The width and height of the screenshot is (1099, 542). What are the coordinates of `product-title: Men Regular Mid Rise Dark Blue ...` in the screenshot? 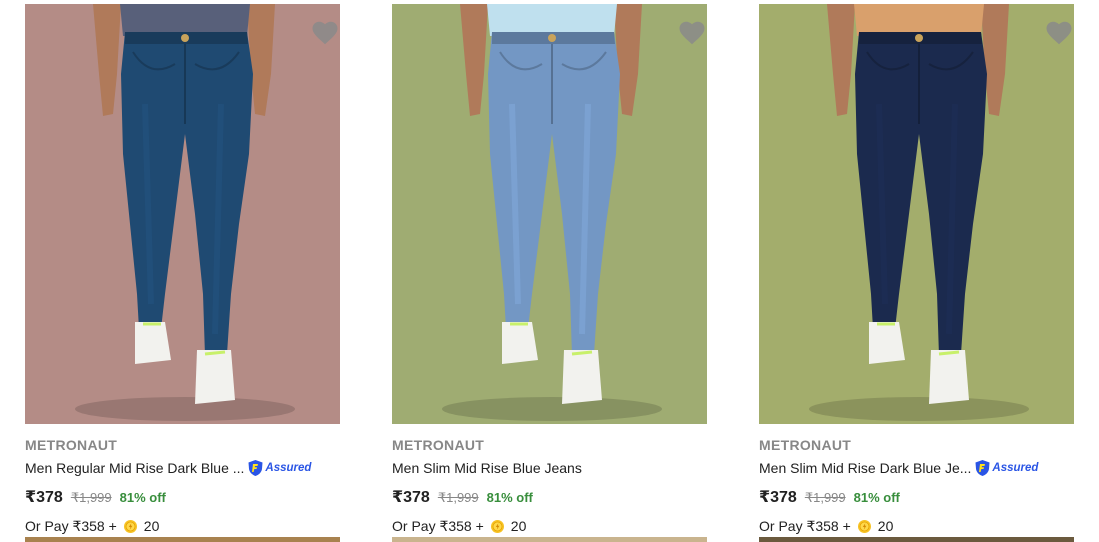 It's located at (134, 468).